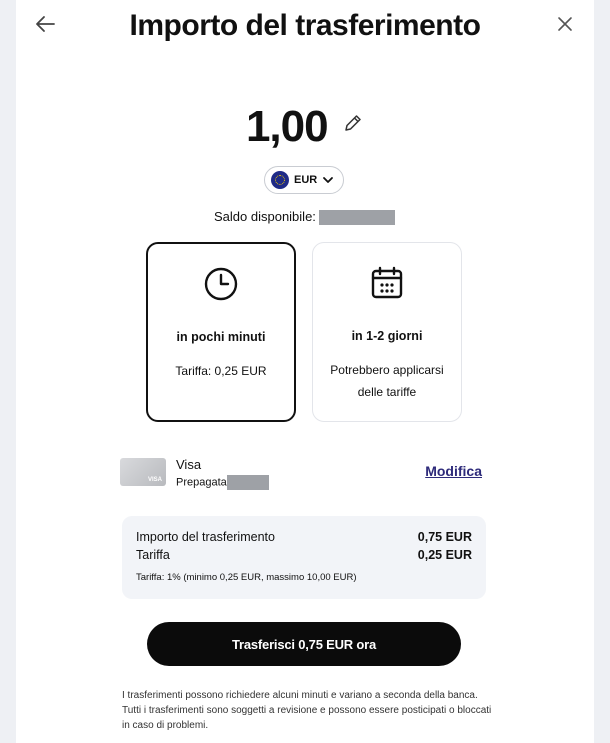  What do you see at coordinates (265, 216) in the screenshot?
I see `balance-label: Saldo disponibile:` at bounding box center [265, 216].